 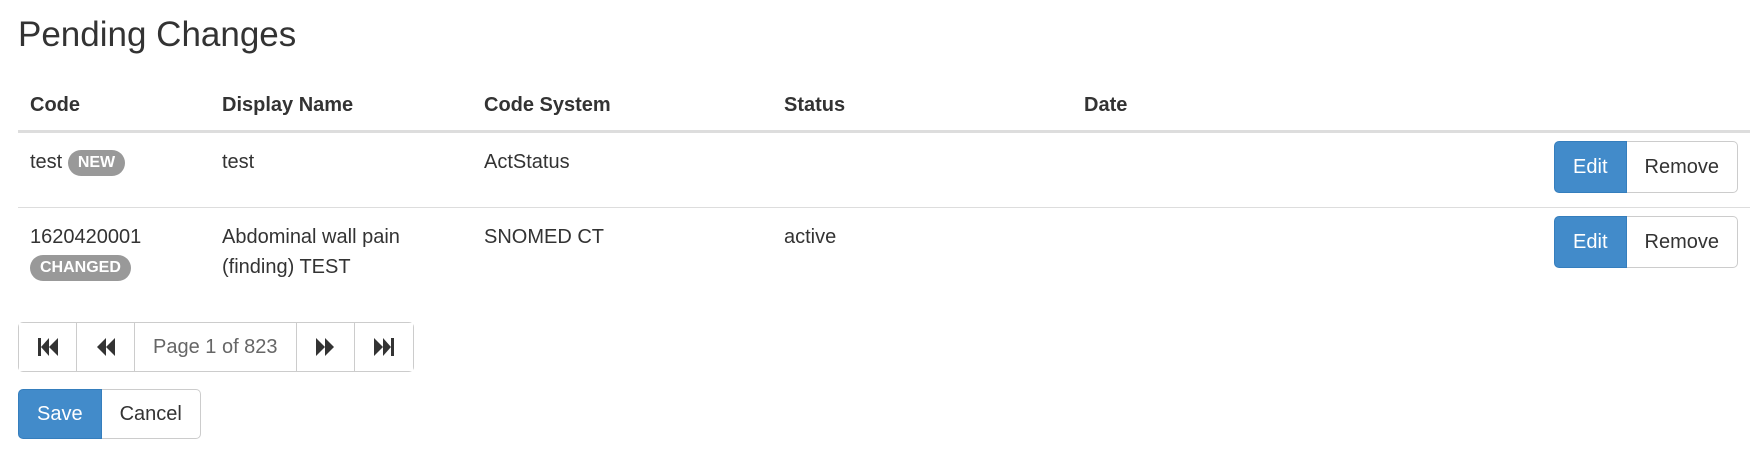 I want to click on display-name-value-line2: (finding) TEST, so click(x=286, y=267).